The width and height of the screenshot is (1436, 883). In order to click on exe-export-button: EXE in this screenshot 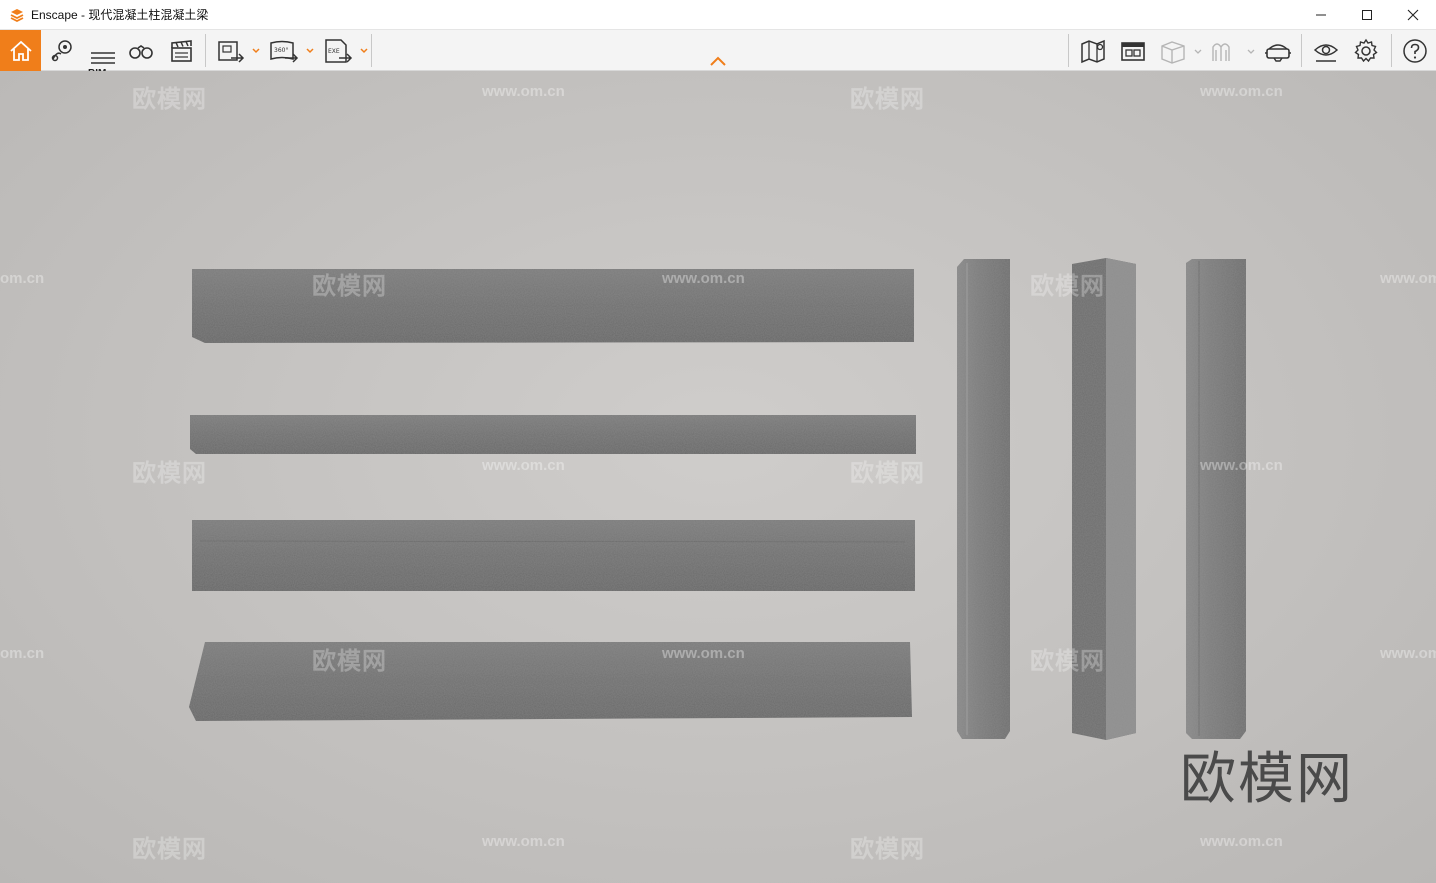, I will do `click(345, 50)`.